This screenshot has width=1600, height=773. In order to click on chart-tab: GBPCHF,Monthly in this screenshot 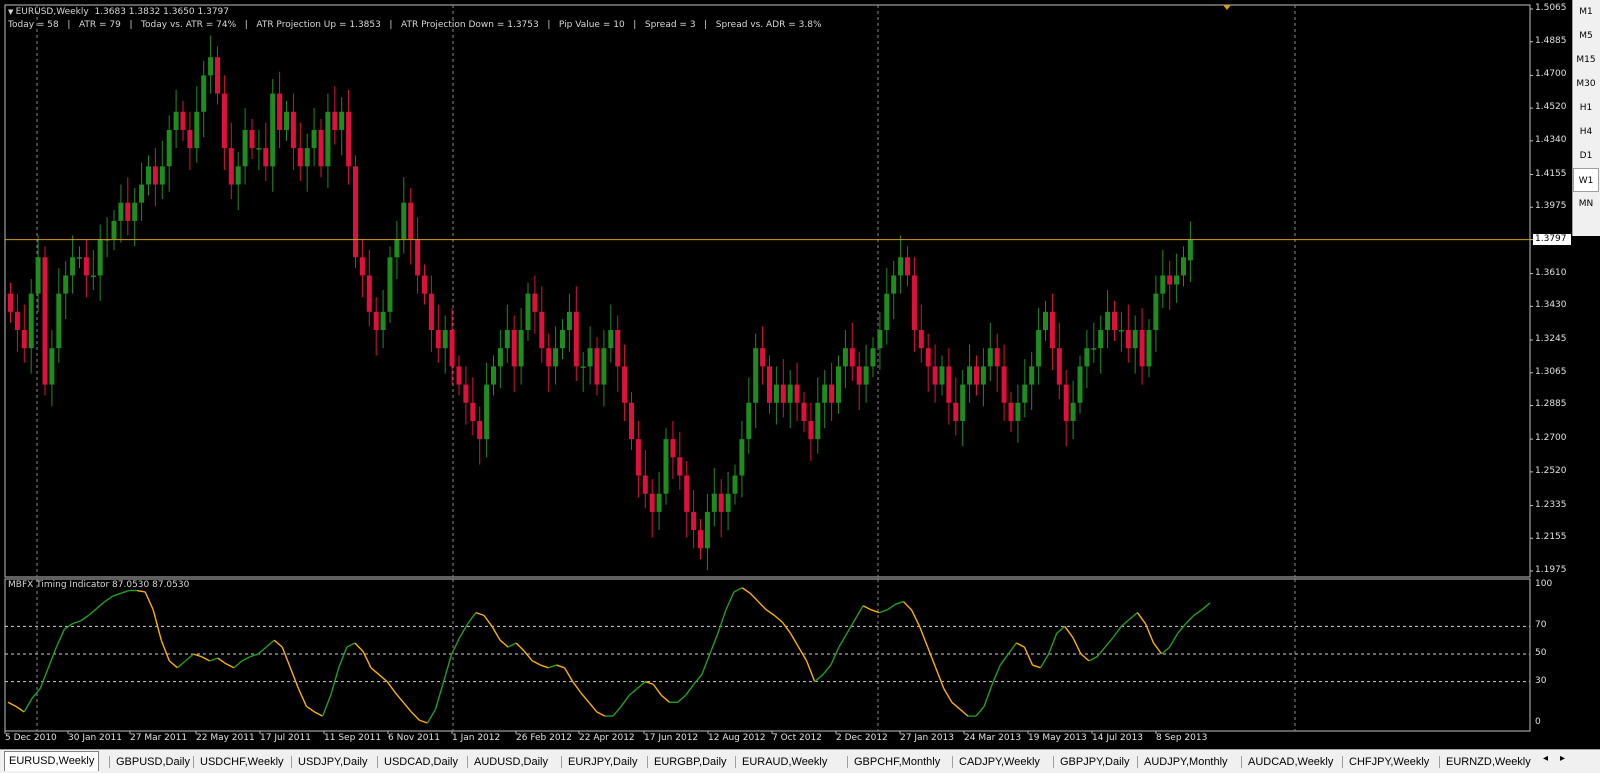, I will do `click(897, 762)`.